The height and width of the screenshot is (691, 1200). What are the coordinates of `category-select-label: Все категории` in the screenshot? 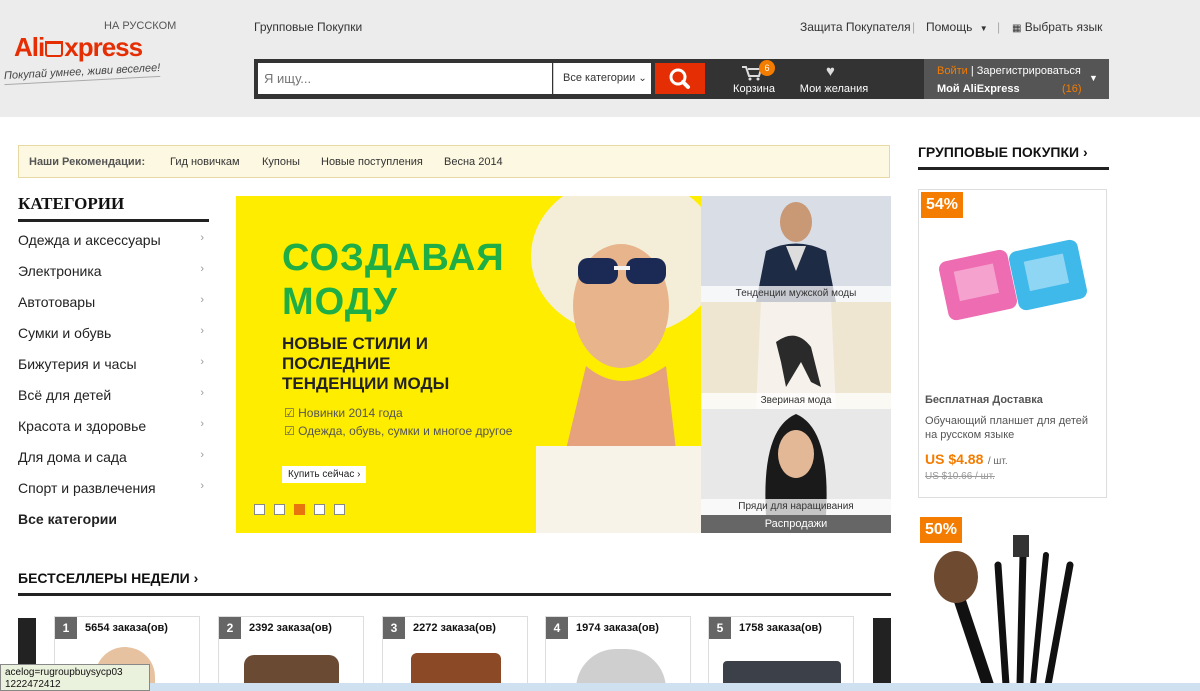 It's located at (599, 78).